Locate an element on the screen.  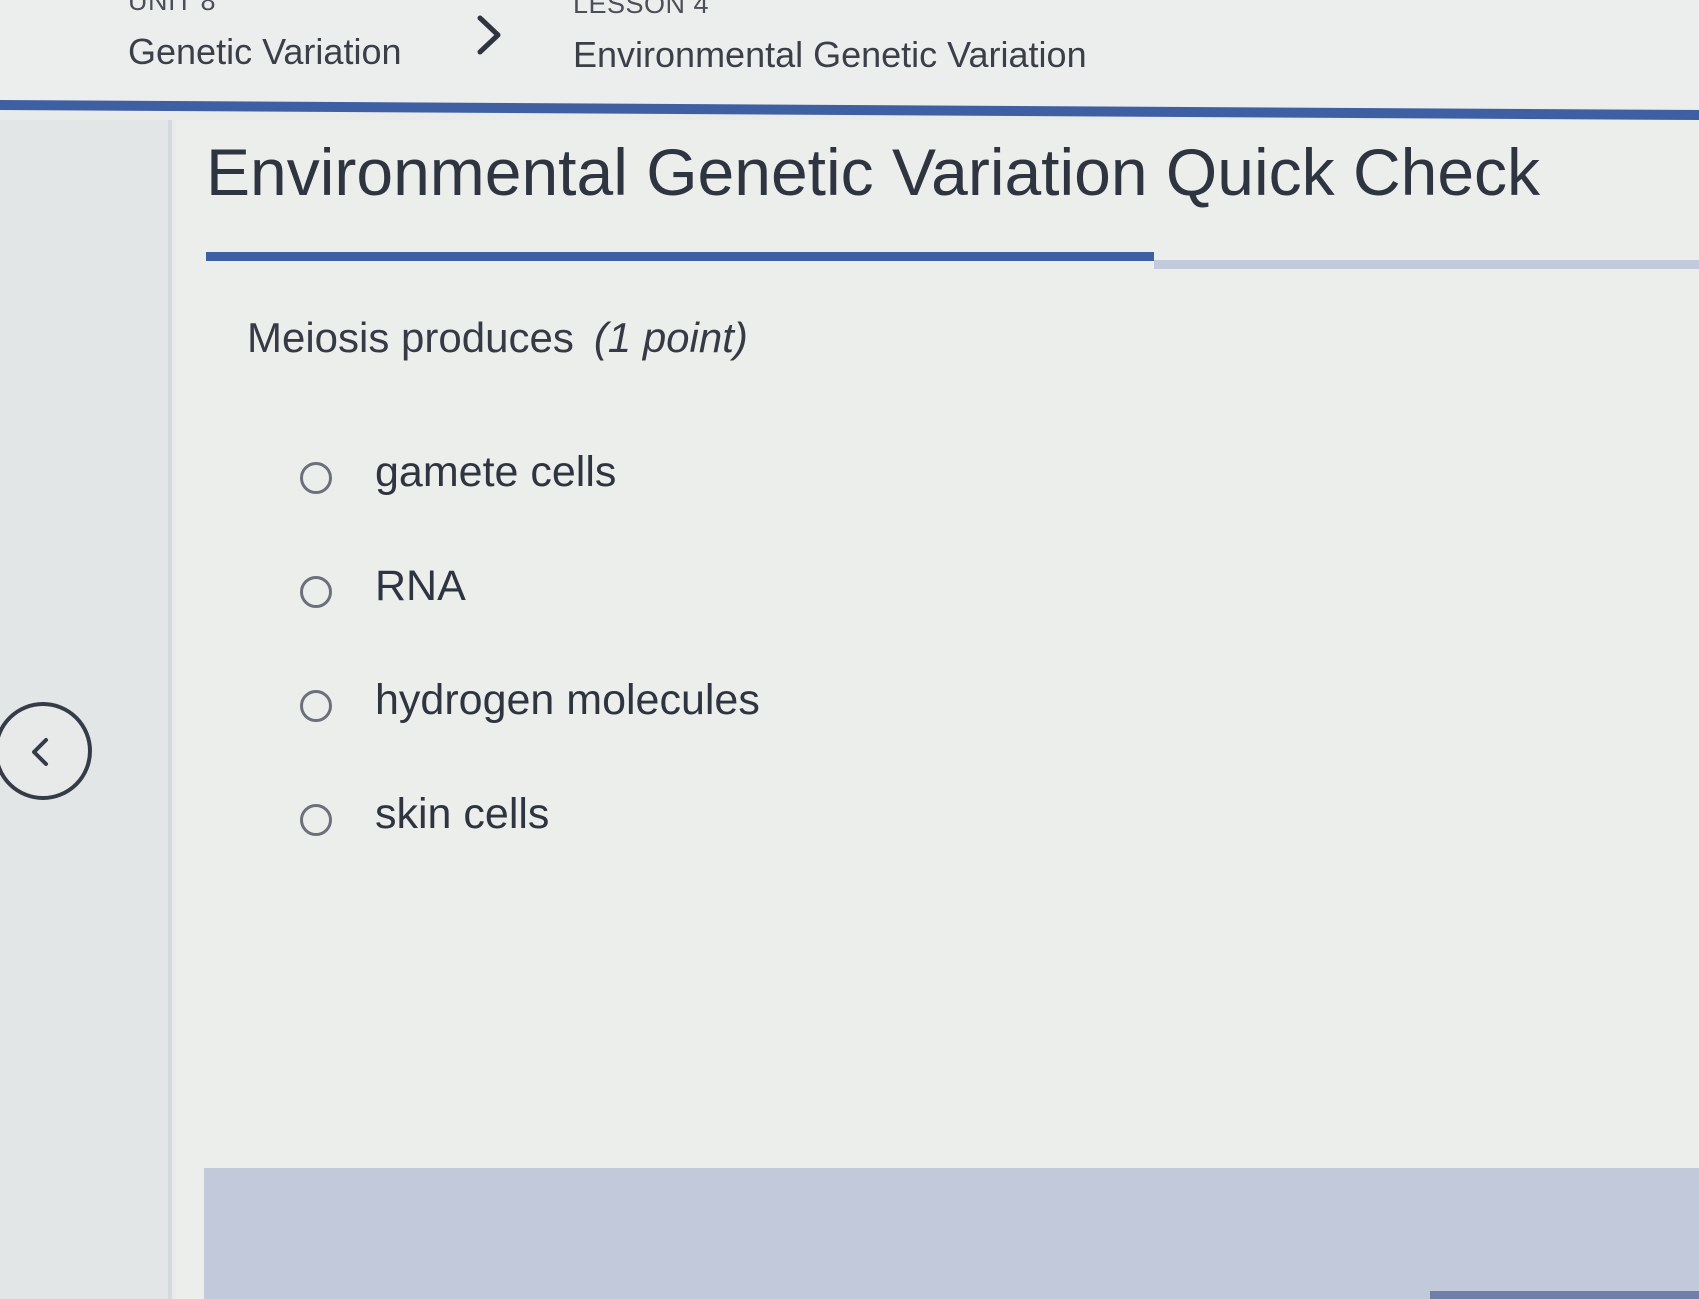
title-underline is located at coordinates (680, 256).